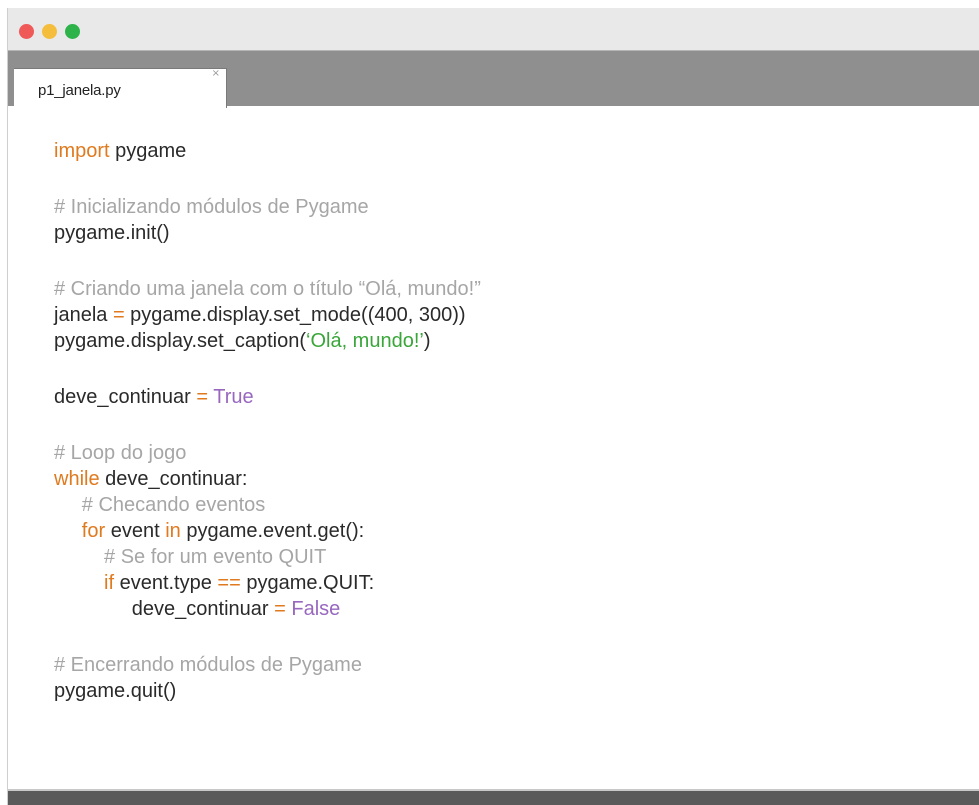  Describe the element at coordinates (79, 90) in the screenshot. I see `tab-label: p1_janela.py` at that location.